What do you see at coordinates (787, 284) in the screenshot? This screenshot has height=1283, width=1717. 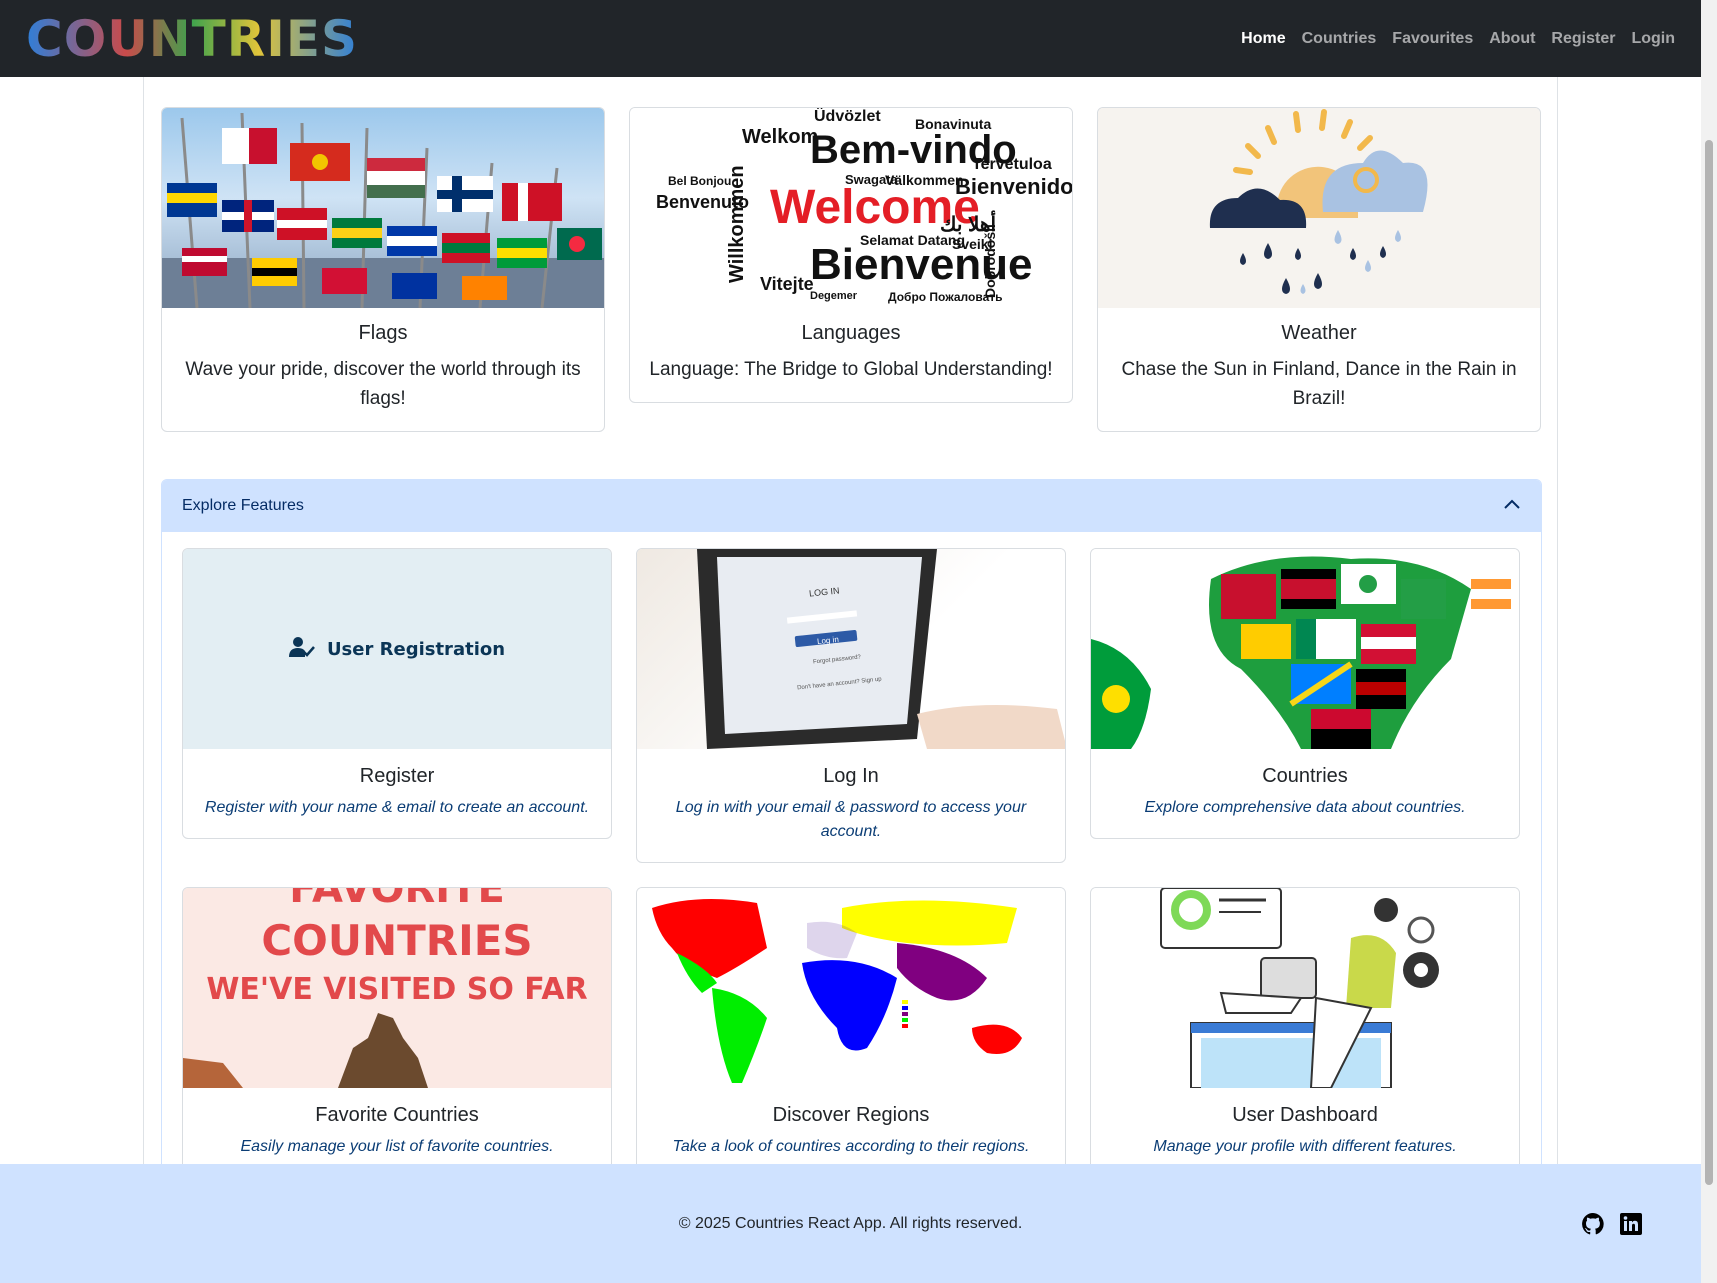 I see `lang-word: Vitejte` at bounding box center [787, 284].